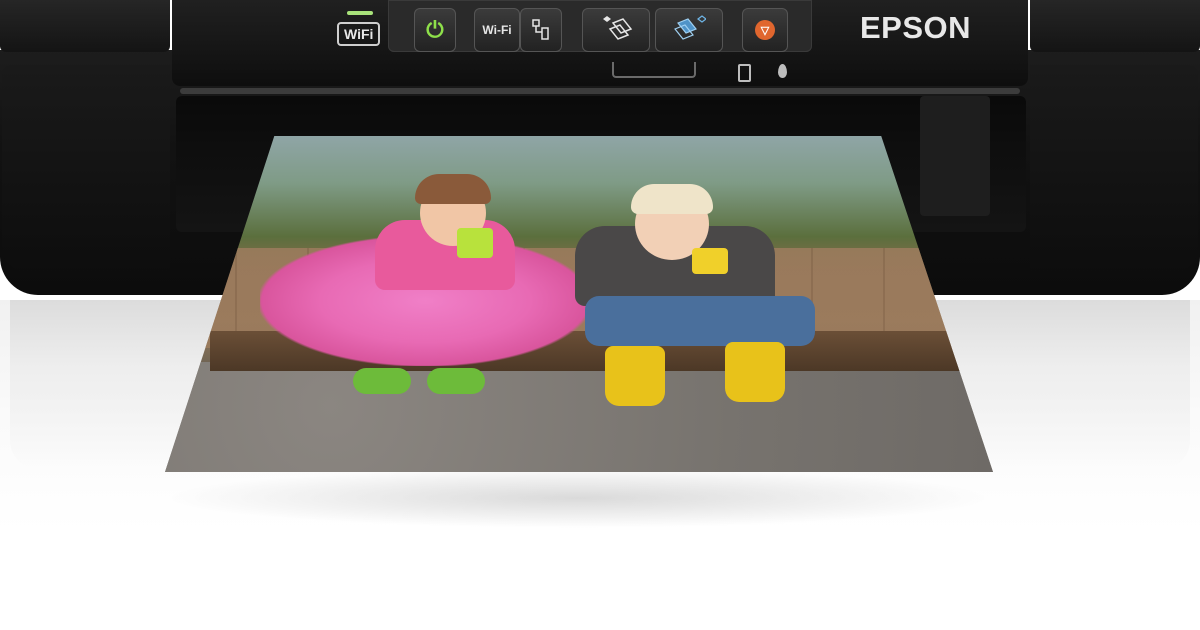 Image resolution: width=1200 pixels, height=630 pixels. I want to click on brand-logo: EPSON, so click(916, 27).